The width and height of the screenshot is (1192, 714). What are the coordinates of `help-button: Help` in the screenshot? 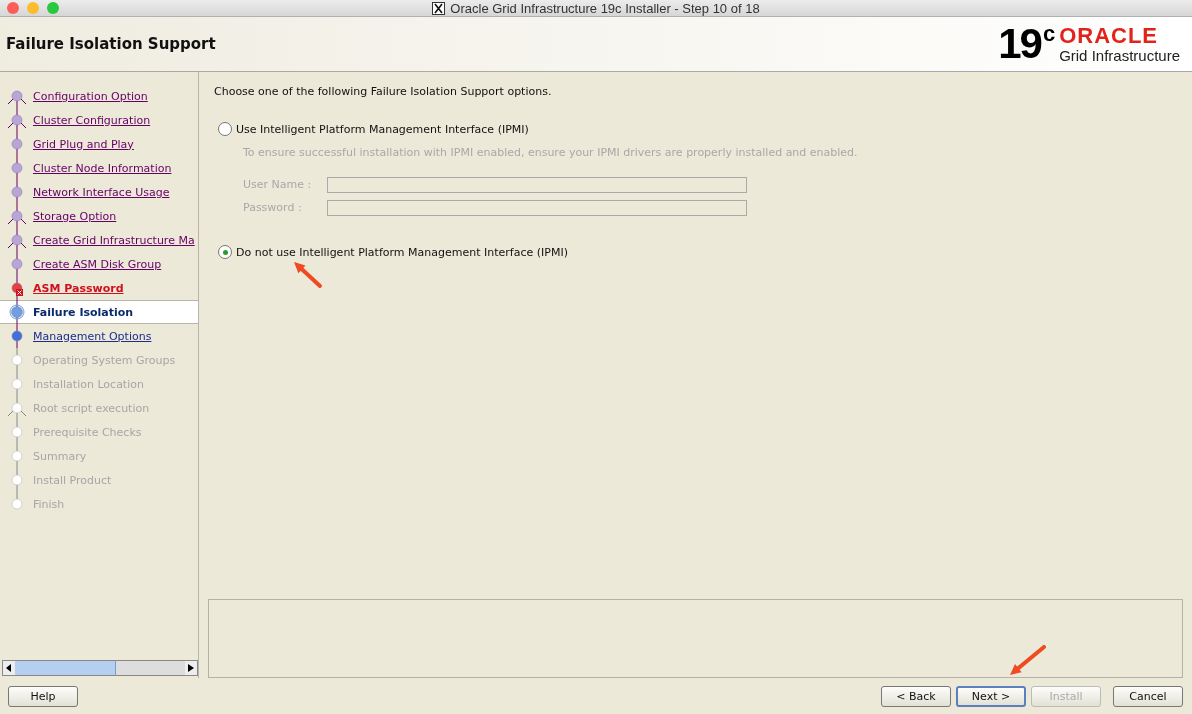 It's located at (43, 696).